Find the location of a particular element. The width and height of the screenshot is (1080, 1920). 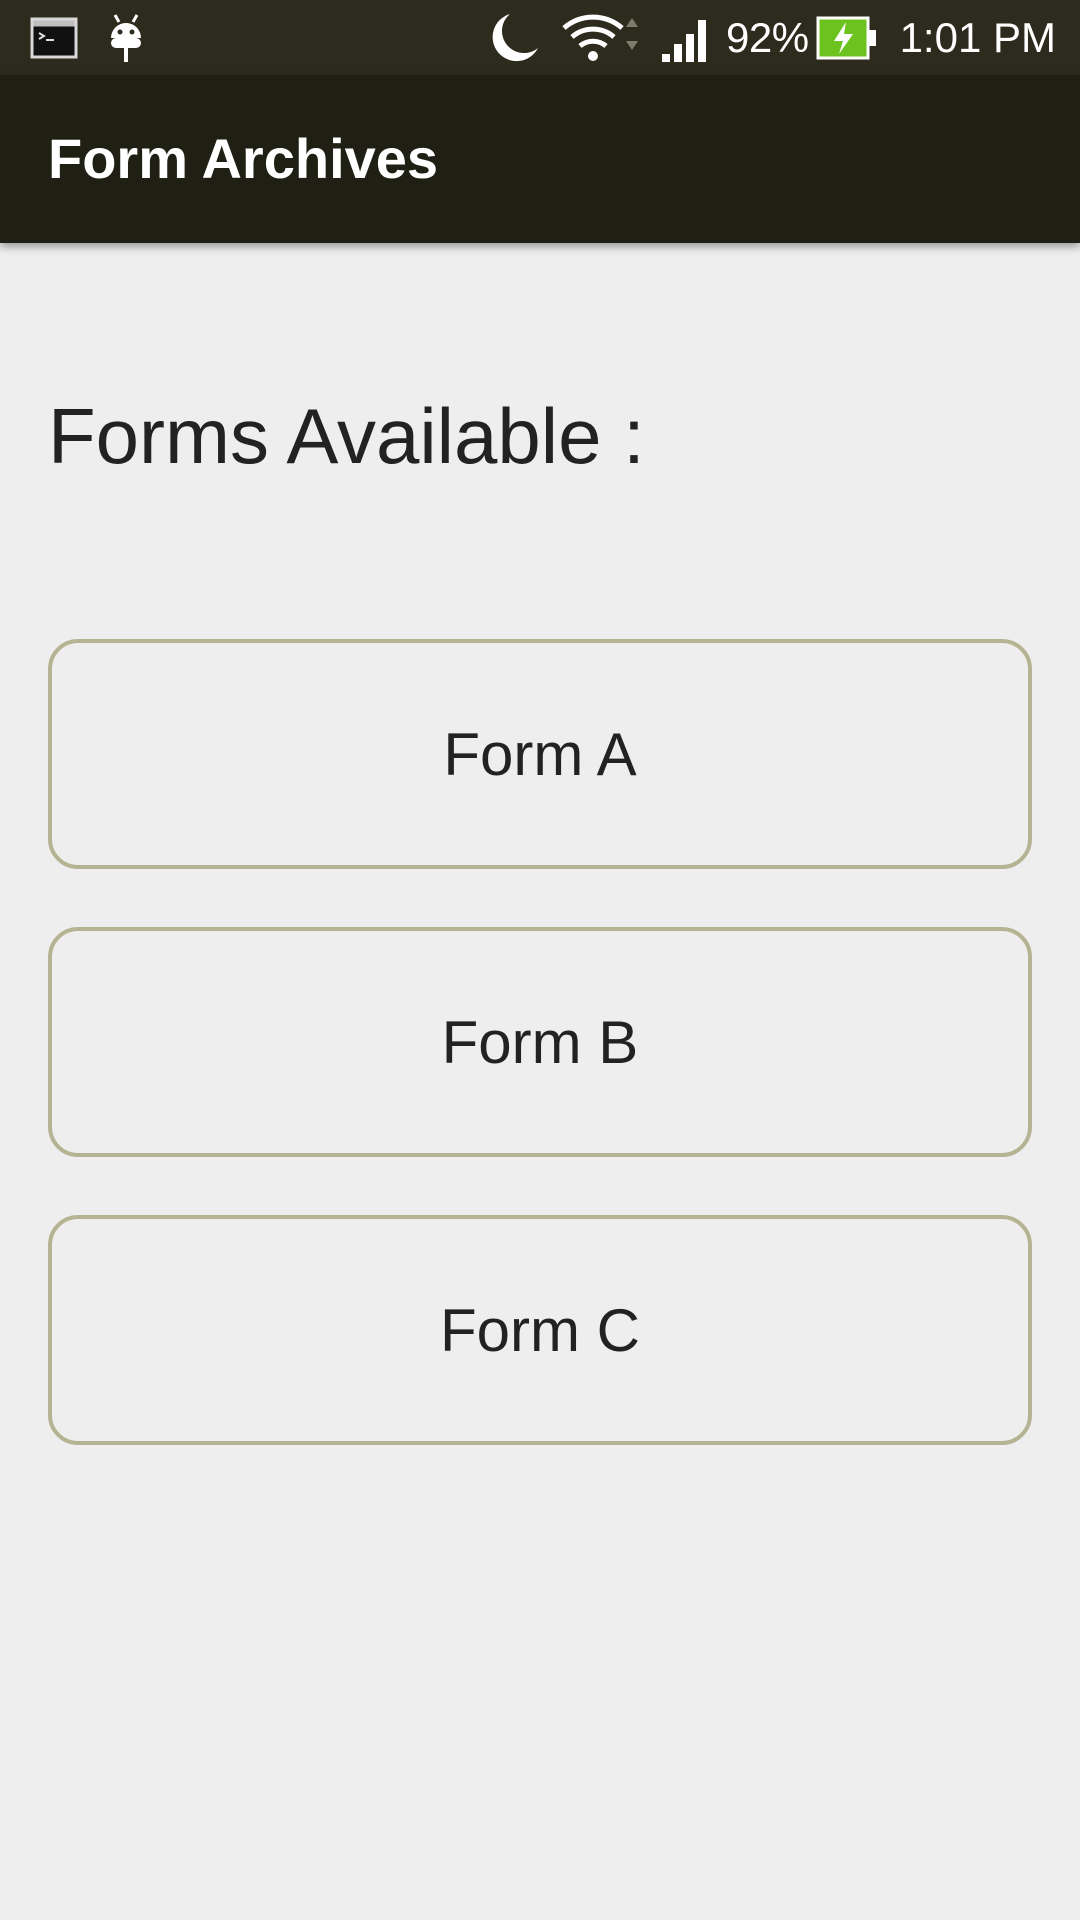

app-bar: Form Archives is located at coordinates (540, 159).